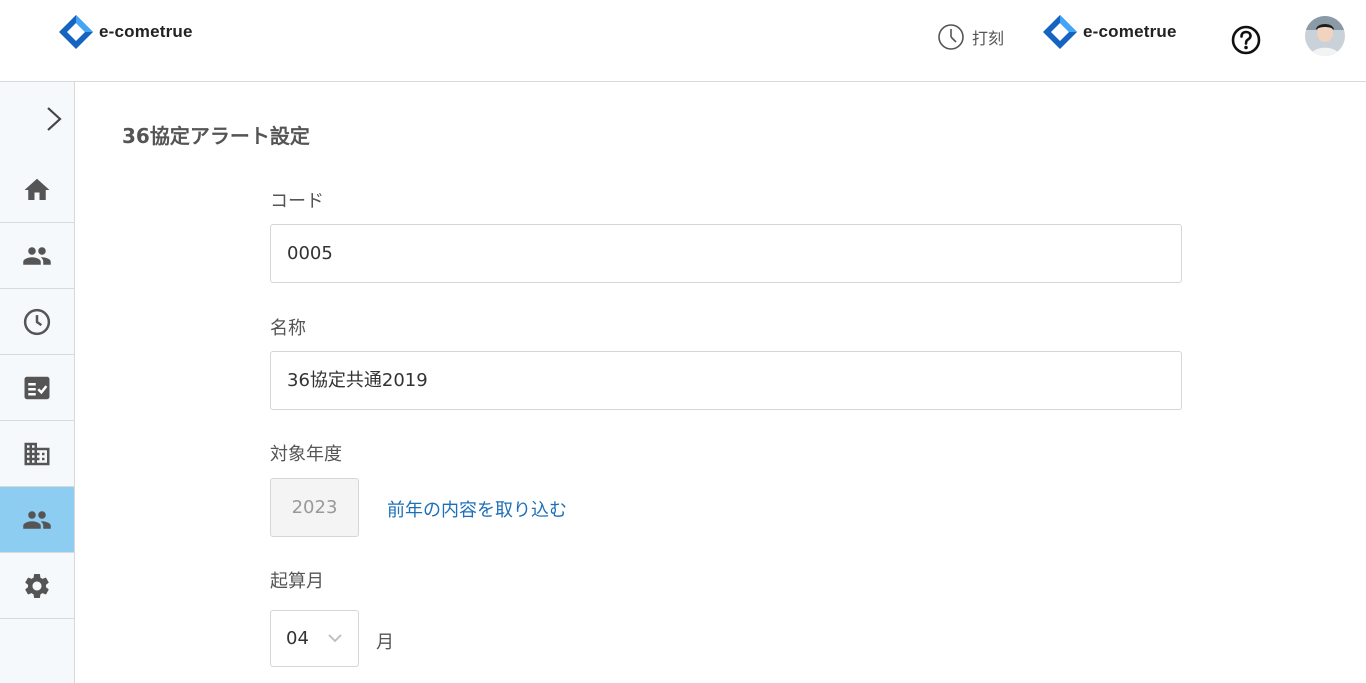 This screenshot has height=683, width=1366. I want to click on company-logo: e-cometrue, so click(1109, 32).